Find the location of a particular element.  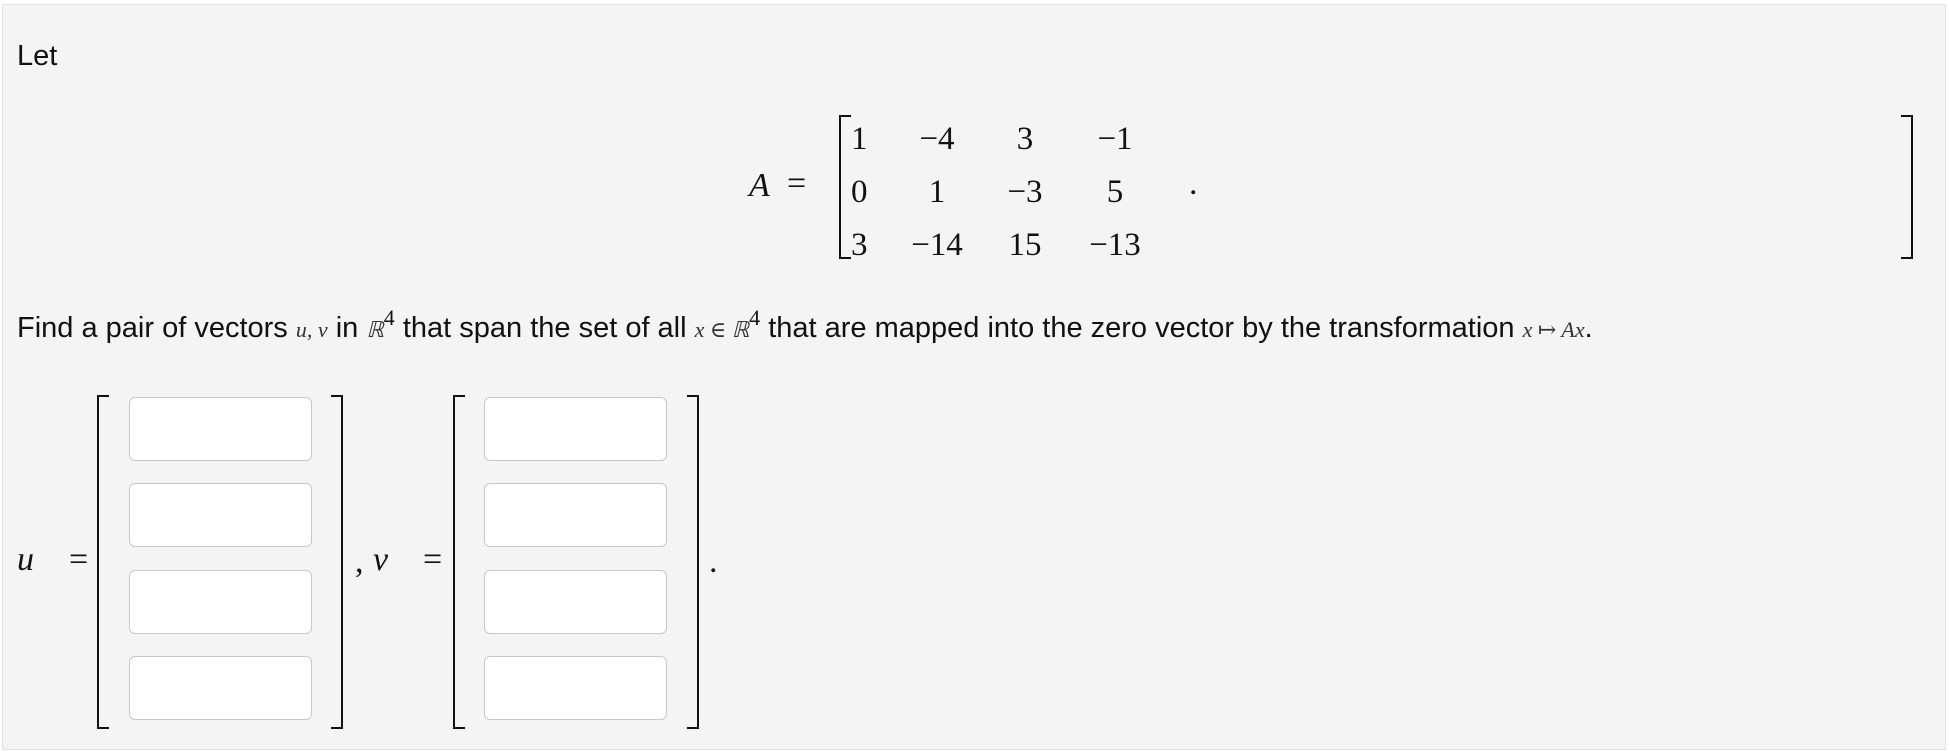

transformation-symbol: x ↦ Ax is located at coordinates (1553, 329).